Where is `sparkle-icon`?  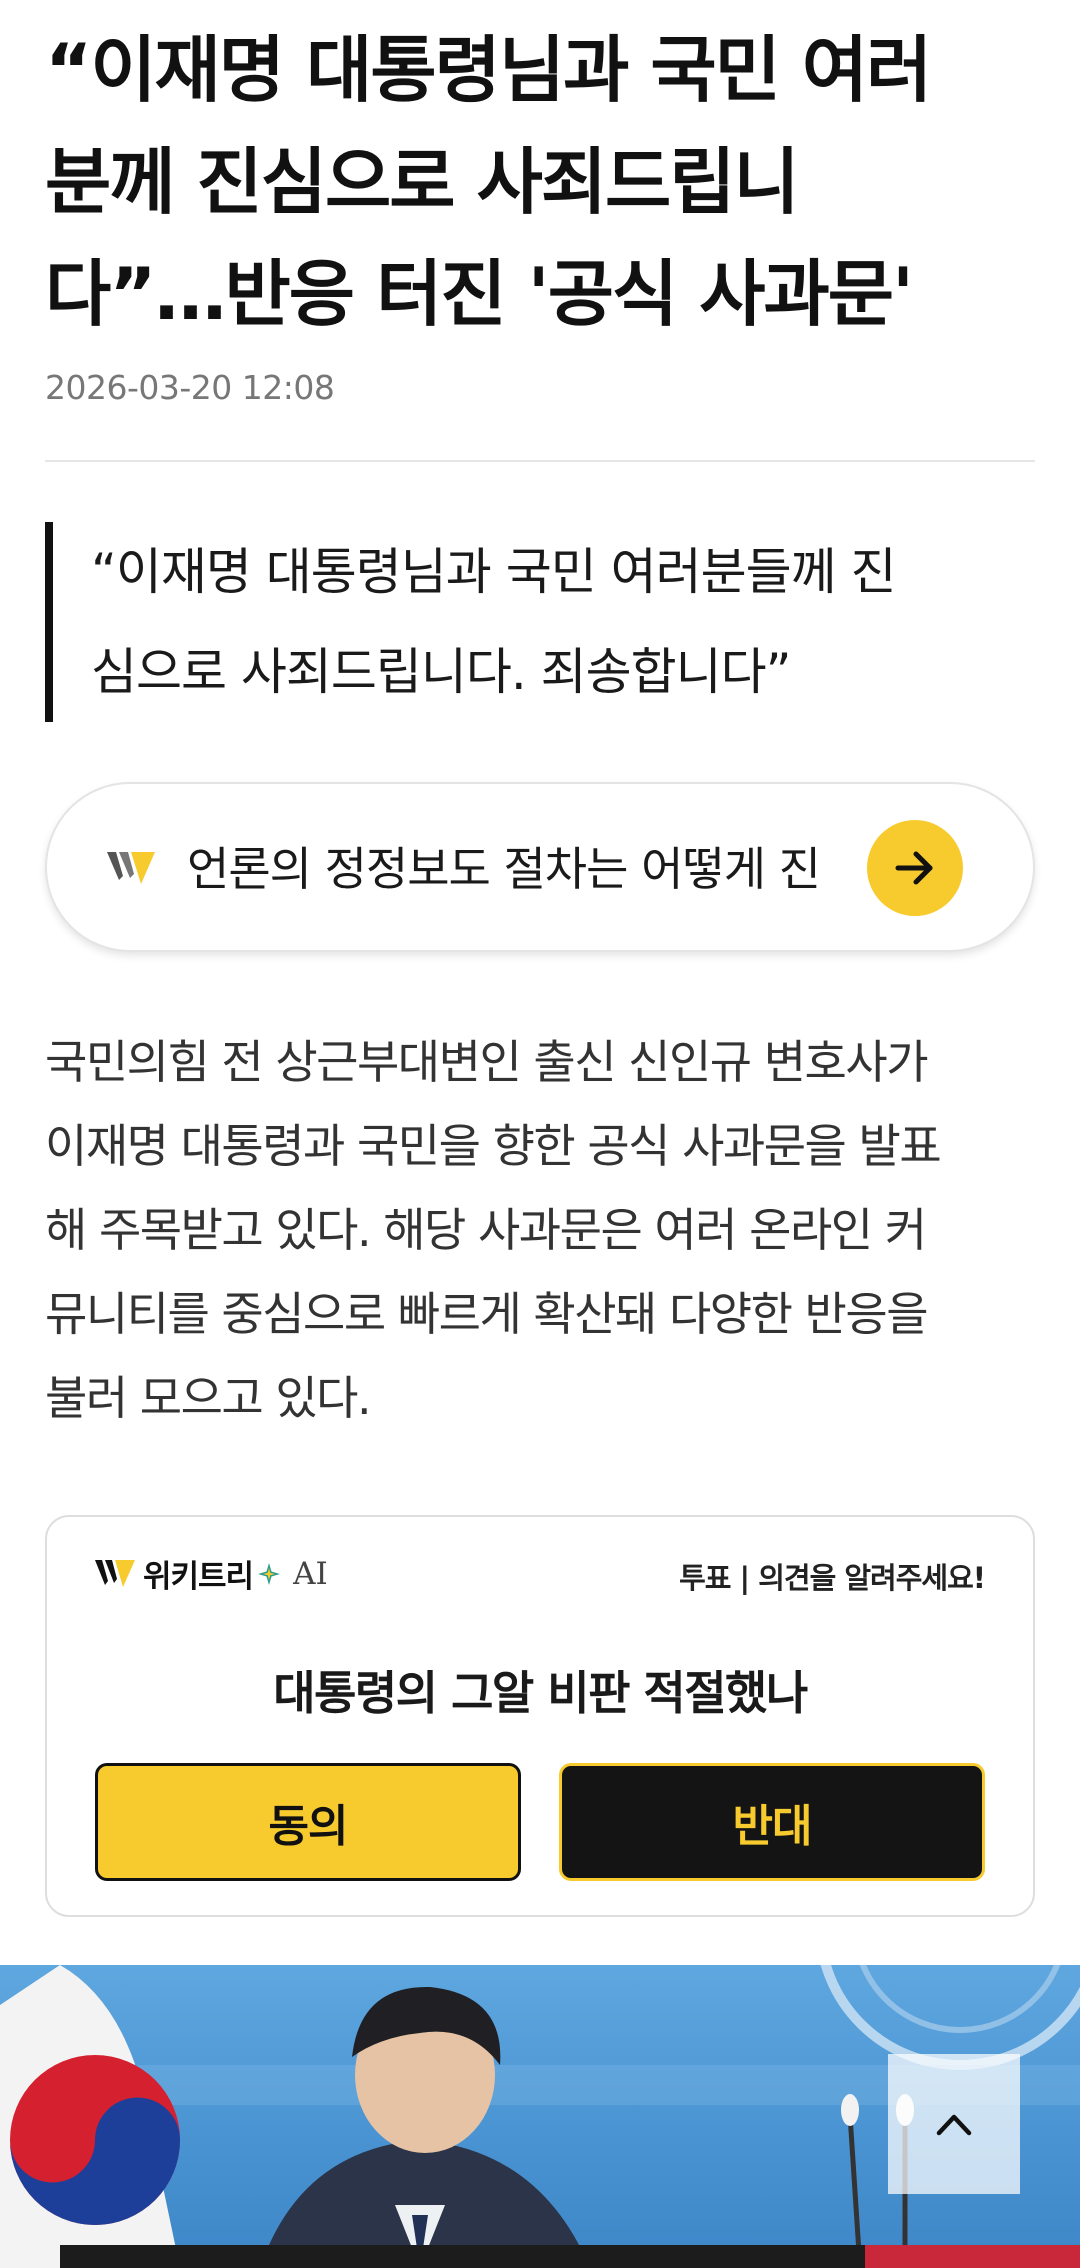 sparkle-icon is located at coordinates (269, 1573).